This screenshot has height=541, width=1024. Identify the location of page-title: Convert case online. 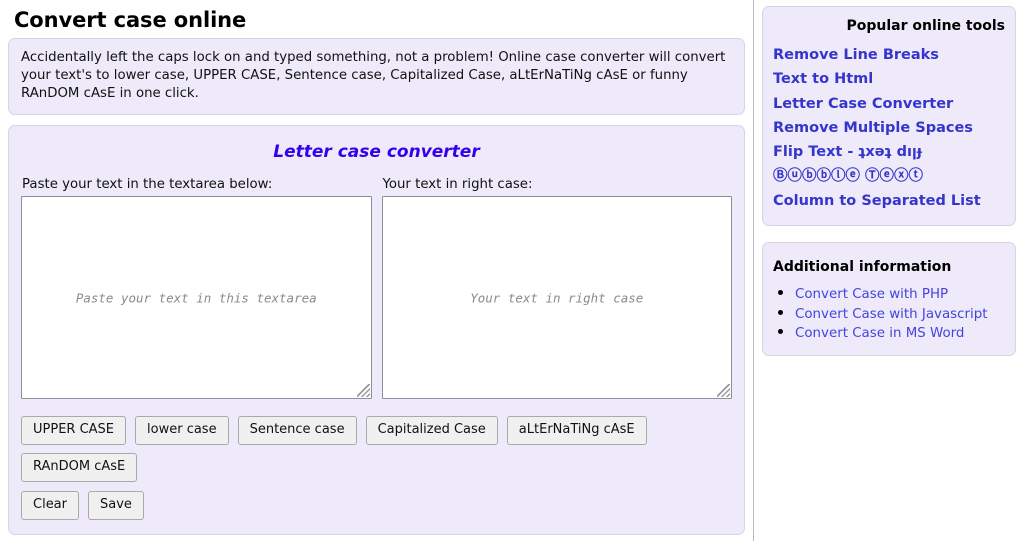
(130, 20).